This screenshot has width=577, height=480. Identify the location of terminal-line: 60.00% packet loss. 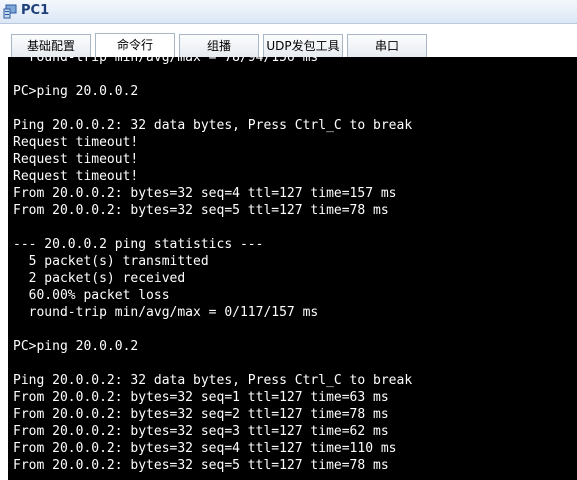
(91, 295).